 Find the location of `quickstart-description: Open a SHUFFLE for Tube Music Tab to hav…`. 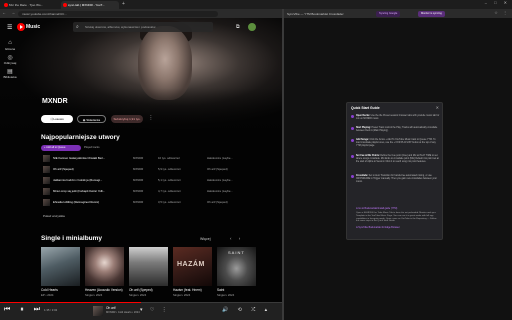

quickstart-description: Open a SHUFFLE for Tube Music Tab to hav… is located at coordinates (396, 217).